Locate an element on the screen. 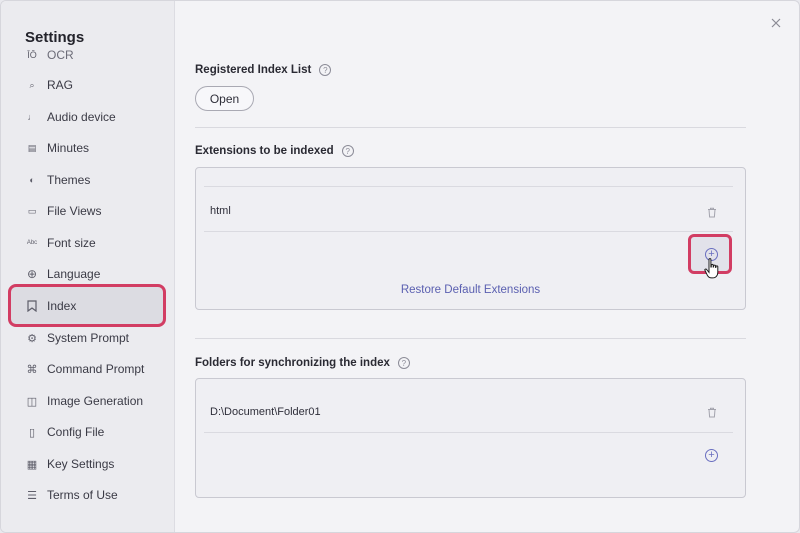 Image resolution: width=800 pixels, height=533 pixels. sidebar-item-themes: ◐ Themes is located at coordinates (87, 180).